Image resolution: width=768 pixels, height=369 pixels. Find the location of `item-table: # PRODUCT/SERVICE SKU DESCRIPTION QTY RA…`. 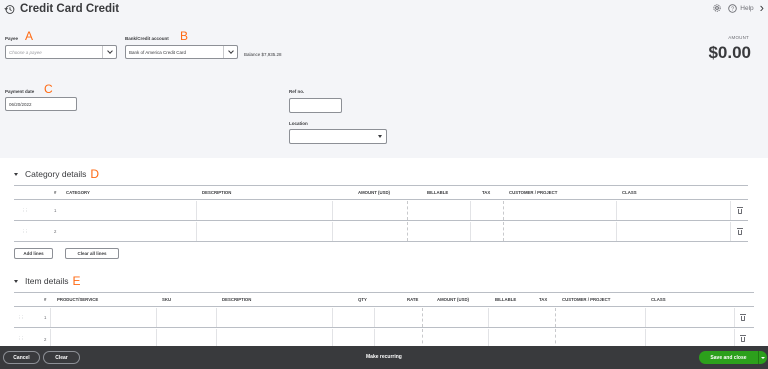

item-table: # PRODUCT/SERVICE SKU DESCRIPTION QTY RA… is located at coordinates (384, 320).